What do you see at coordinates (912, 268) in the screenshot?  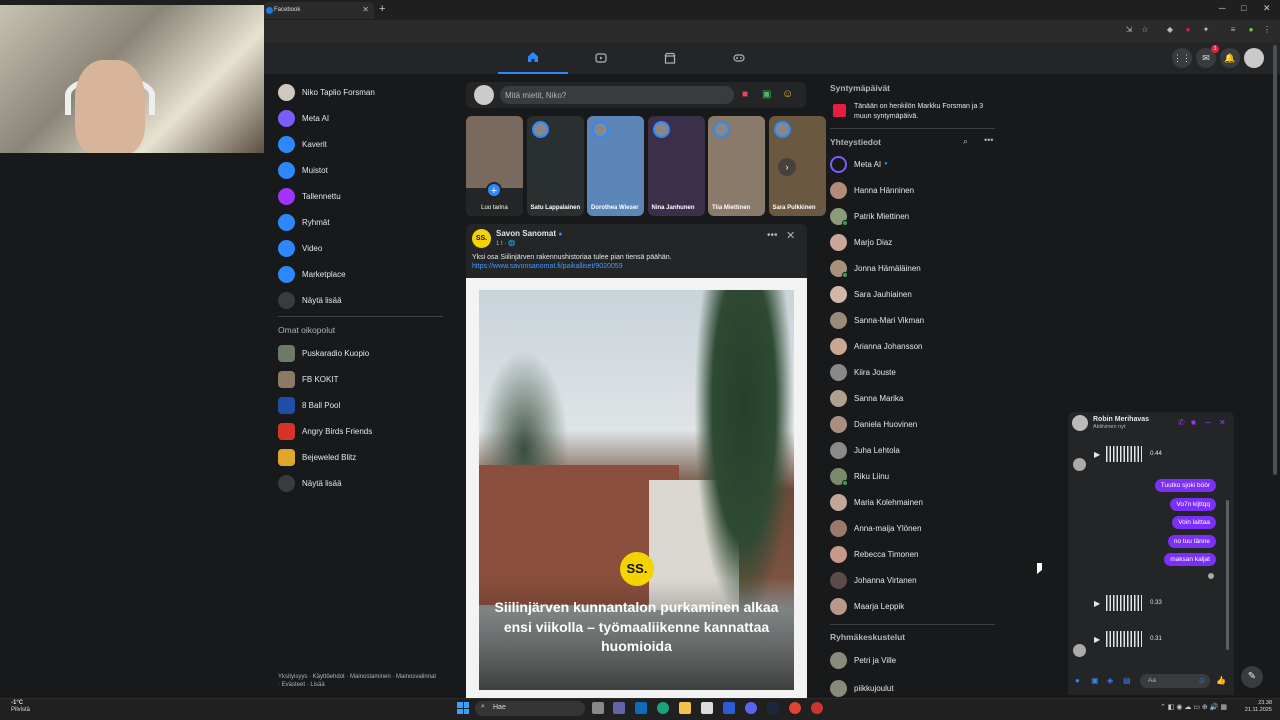 I see `contact-item: Jonna Hämäläinen` at bounding box center [912, 268].